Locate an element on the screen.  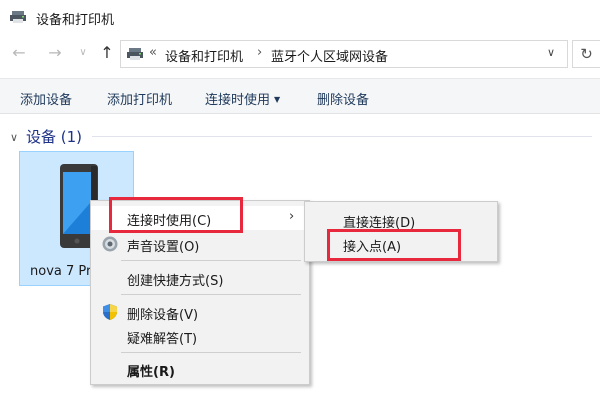
group-divider is located at coordinates (342, 136).